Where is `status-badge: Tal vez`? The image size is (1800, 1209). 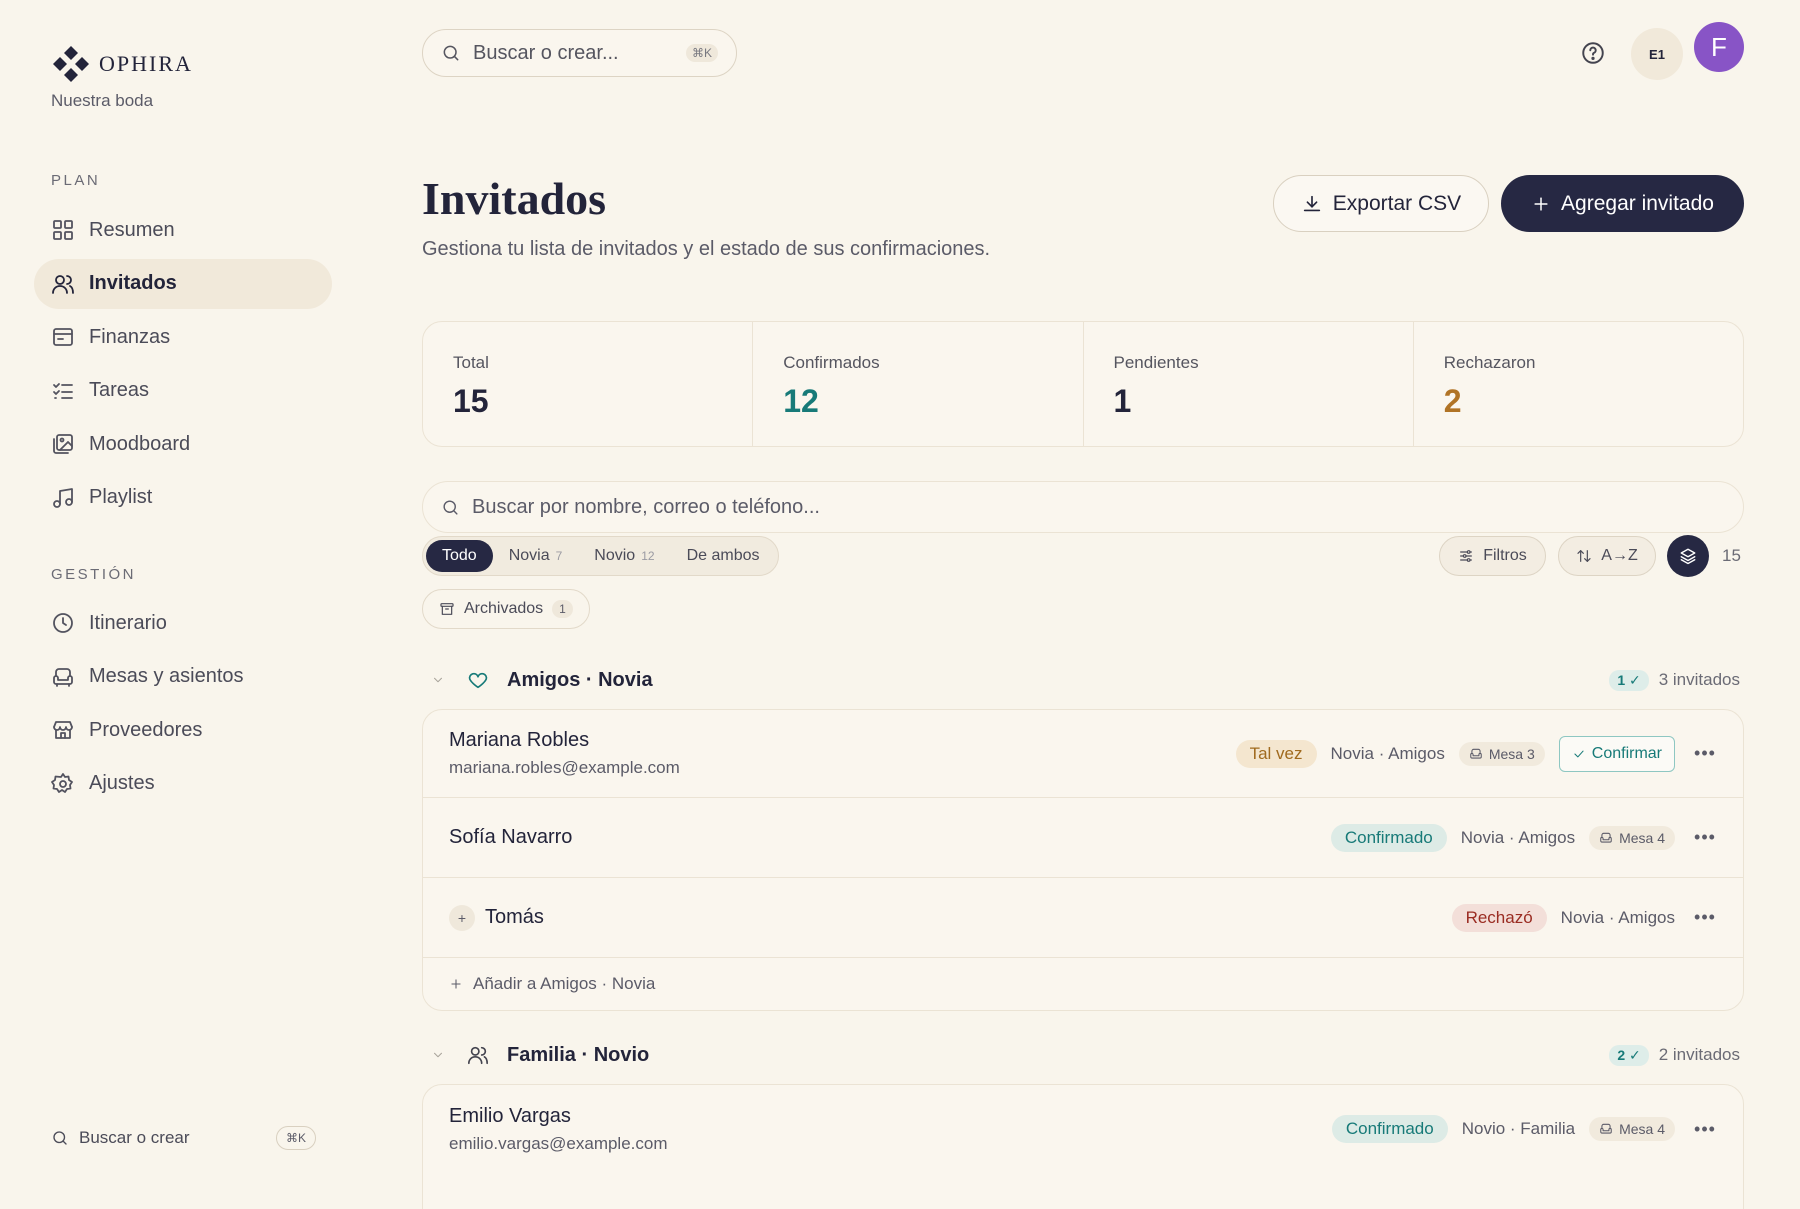 status-badge: Tal vez is located at coordinates (1276, 753).